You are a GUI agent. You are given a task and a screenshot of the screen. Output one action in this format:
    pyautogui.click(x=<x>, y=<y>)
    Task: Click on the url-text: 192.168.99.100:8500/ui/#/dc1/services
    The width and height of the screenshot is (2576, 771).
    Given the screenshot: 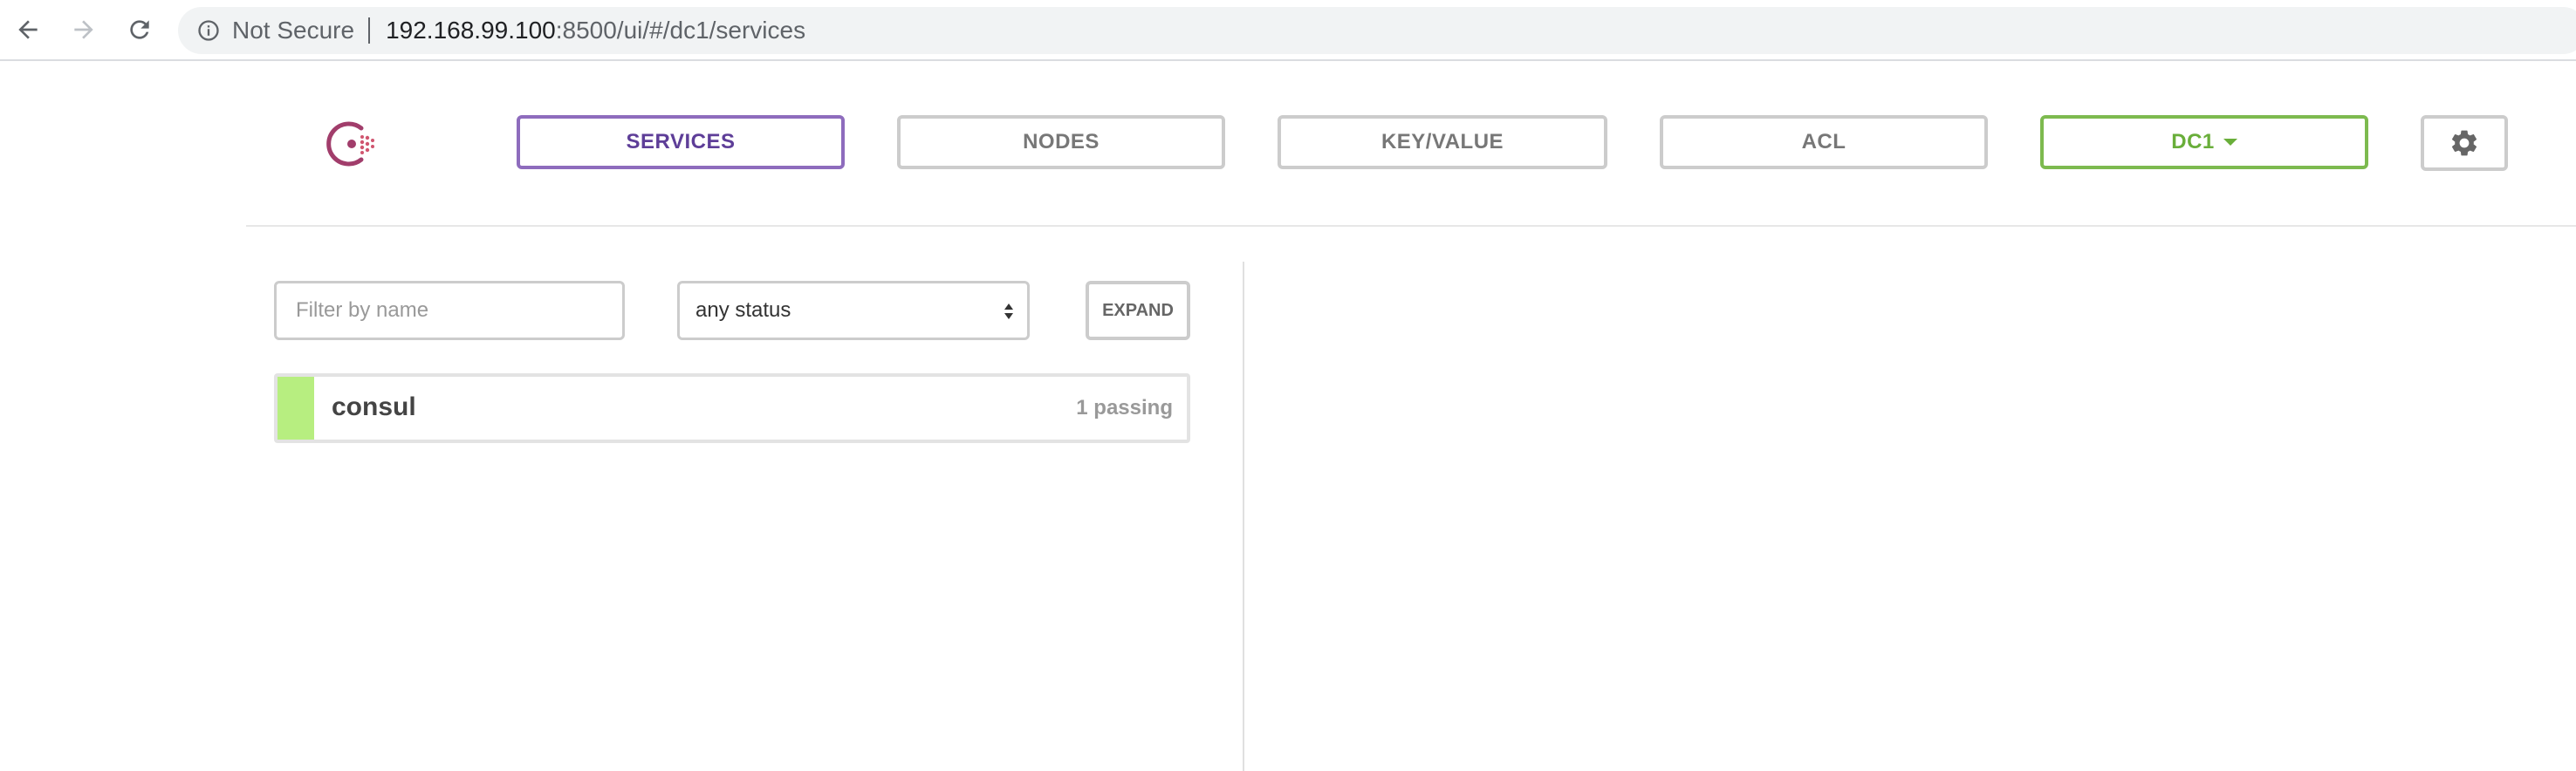 What is the action you would take?
    pyautogui.click(x=595, y=30)
    